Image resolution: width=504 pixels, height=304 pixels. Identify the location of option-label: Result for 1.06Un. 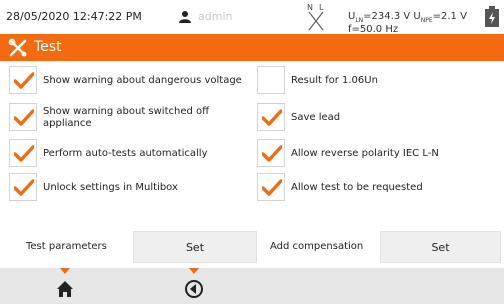
(334, 80).